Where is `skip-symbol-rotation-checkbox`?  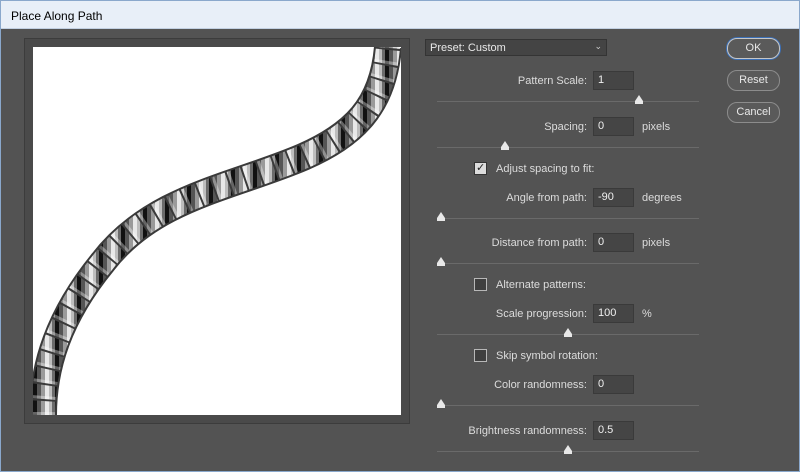
skip-symbol-rotation-checkbox is located at coordinates (480, 355).